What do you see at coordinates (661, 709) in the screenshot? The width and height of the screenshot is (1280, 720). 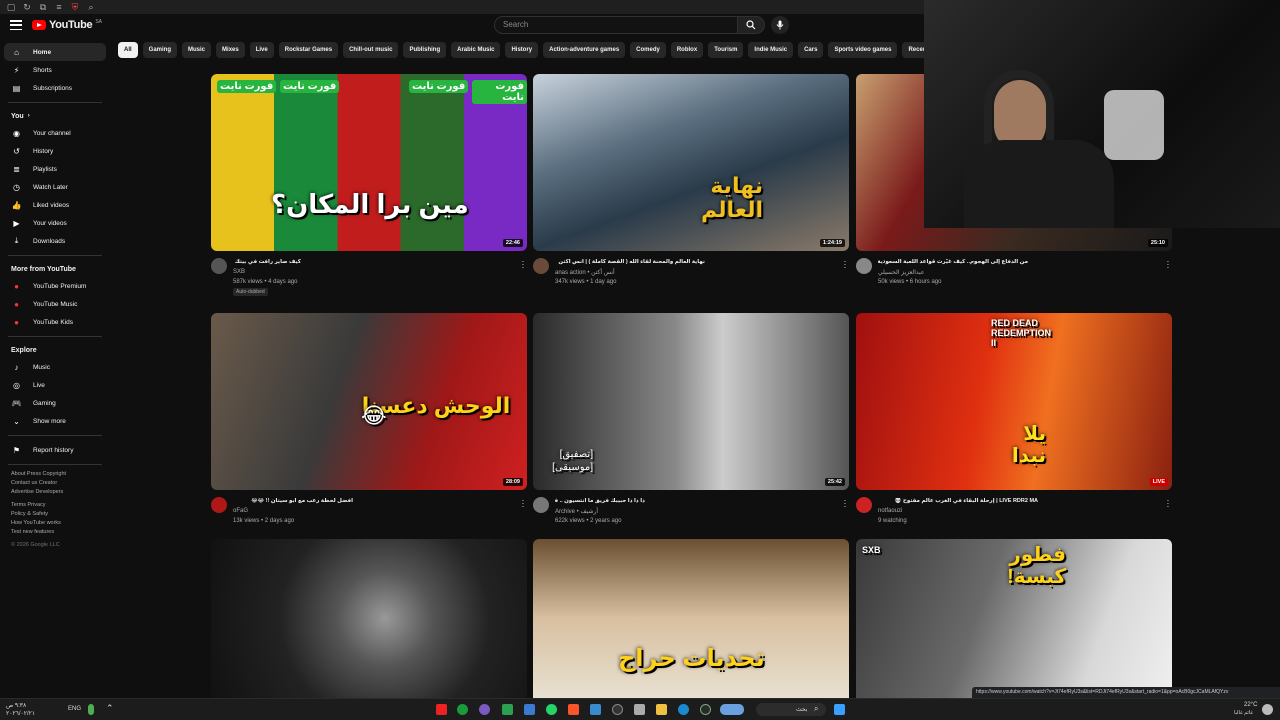 I see `file-explorer-icon` at bounding box center [661, 709].